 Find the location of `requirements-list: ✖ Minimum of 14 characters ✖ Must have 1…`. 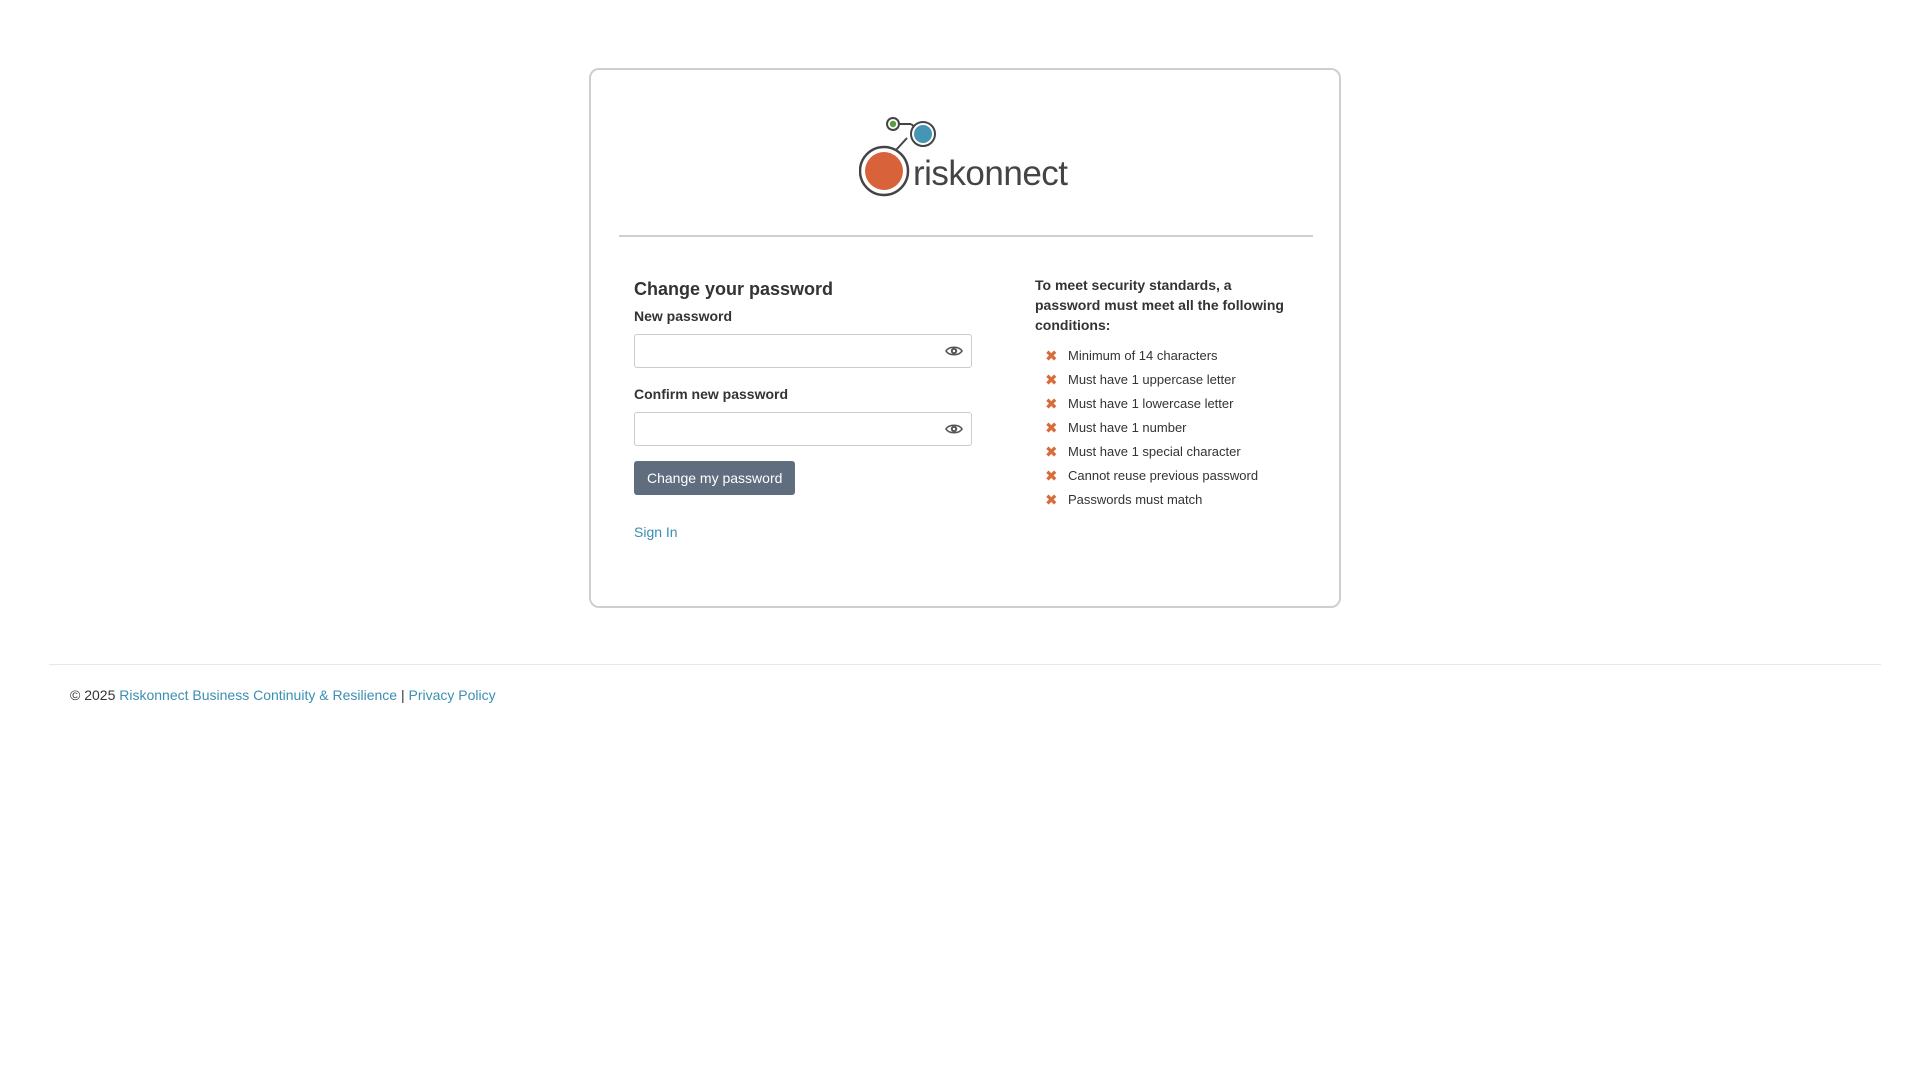

requirements-list: ✖ Minimum of 14 characters ✖ Must have 1… is located at coordinates (1165, 429).